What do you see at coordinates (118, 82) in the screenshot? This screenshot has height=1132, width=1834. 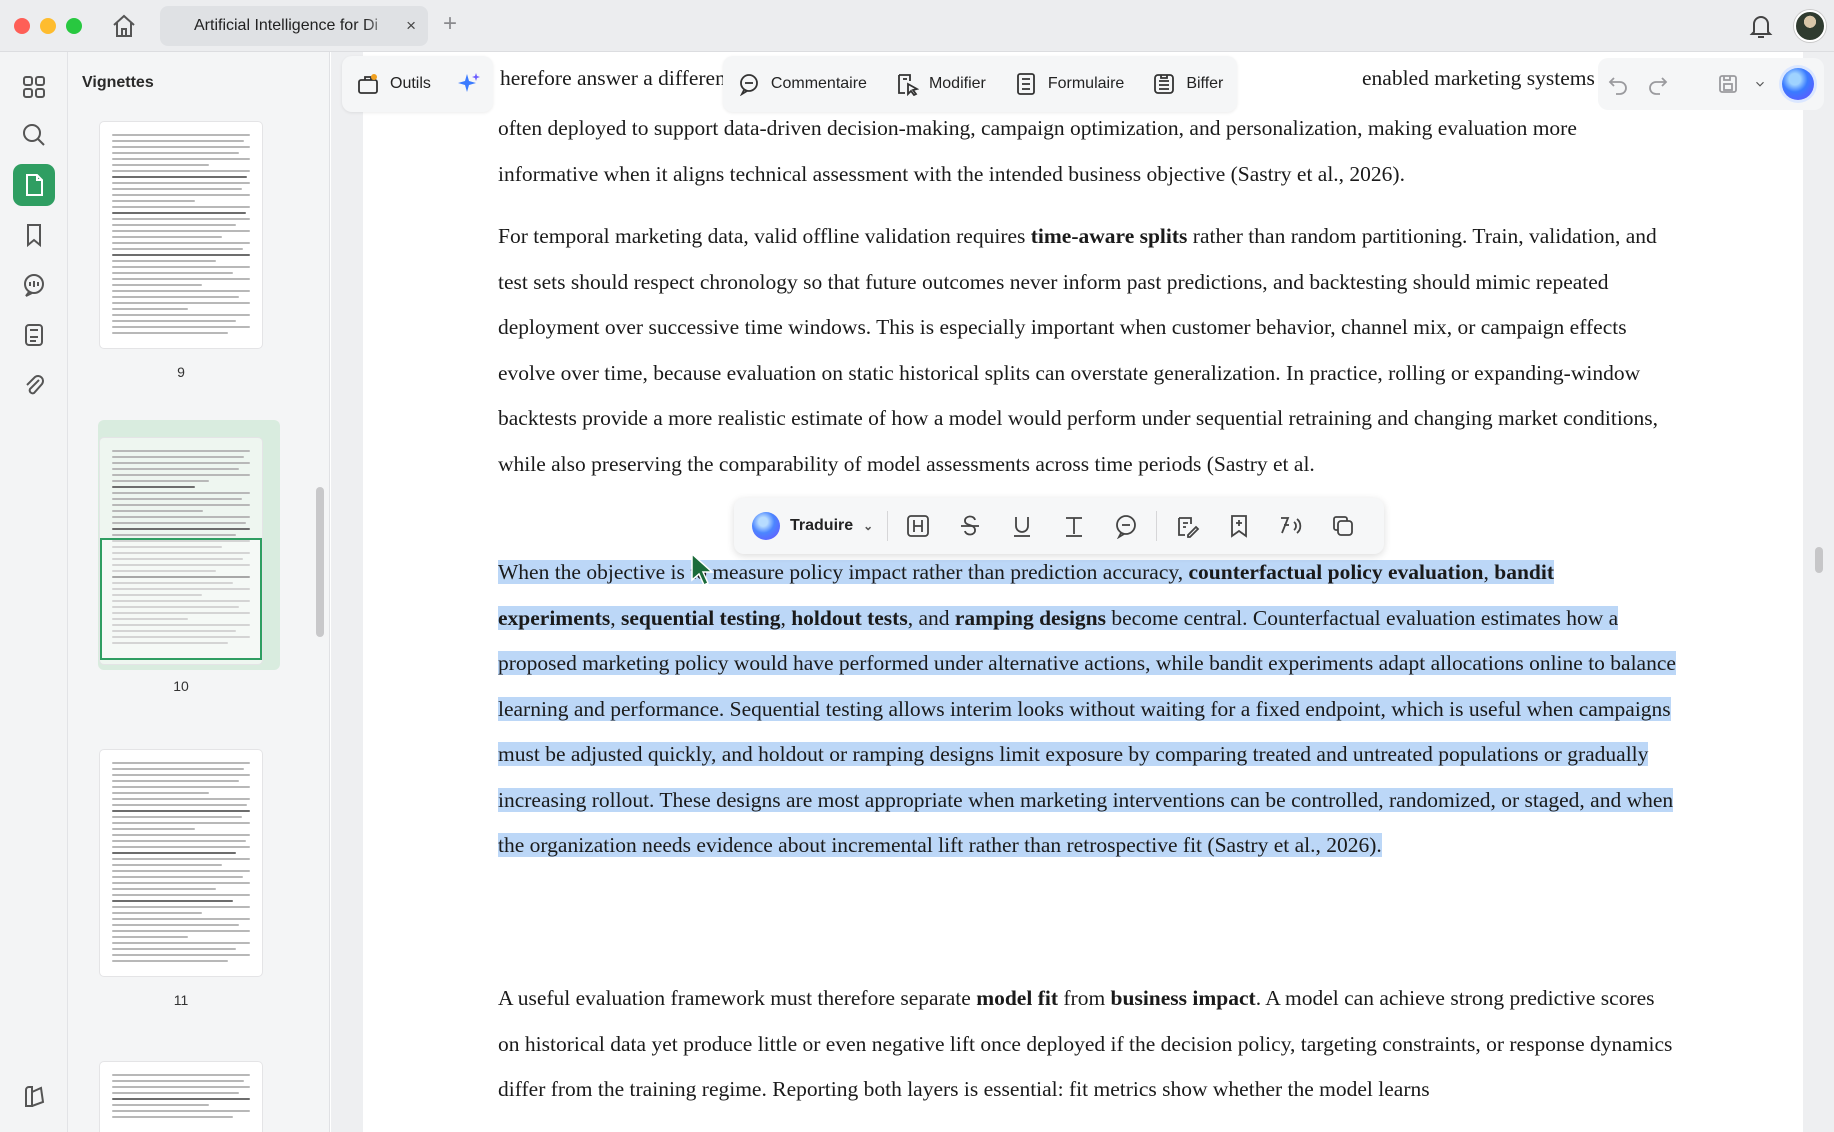 I see `thumbnail-panel-title: Vignettes` at bounding box center [118, 82].